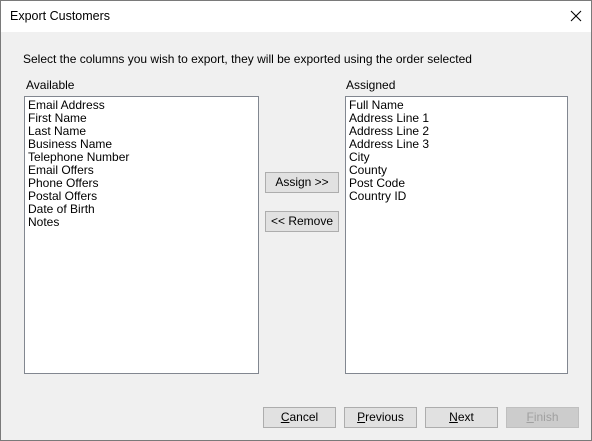 The width and height of the screenshot is (592, 441). What do you see at coordinates (453, 417) in the screenshot?
I see `next-mnemonic: N` at bounding box center [453, 417].